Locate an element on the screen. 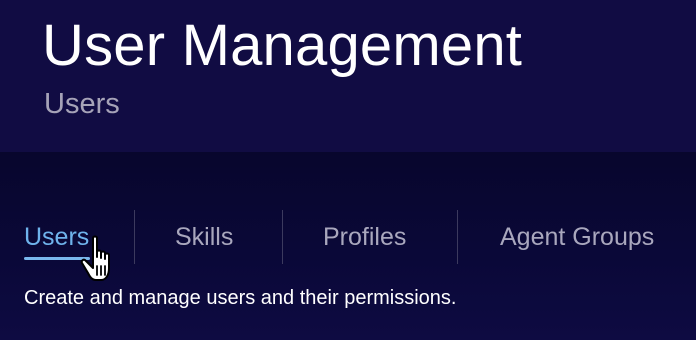 This screenshot has height=340, width=696. tab-users: Users is located at coordinates (67, 238).